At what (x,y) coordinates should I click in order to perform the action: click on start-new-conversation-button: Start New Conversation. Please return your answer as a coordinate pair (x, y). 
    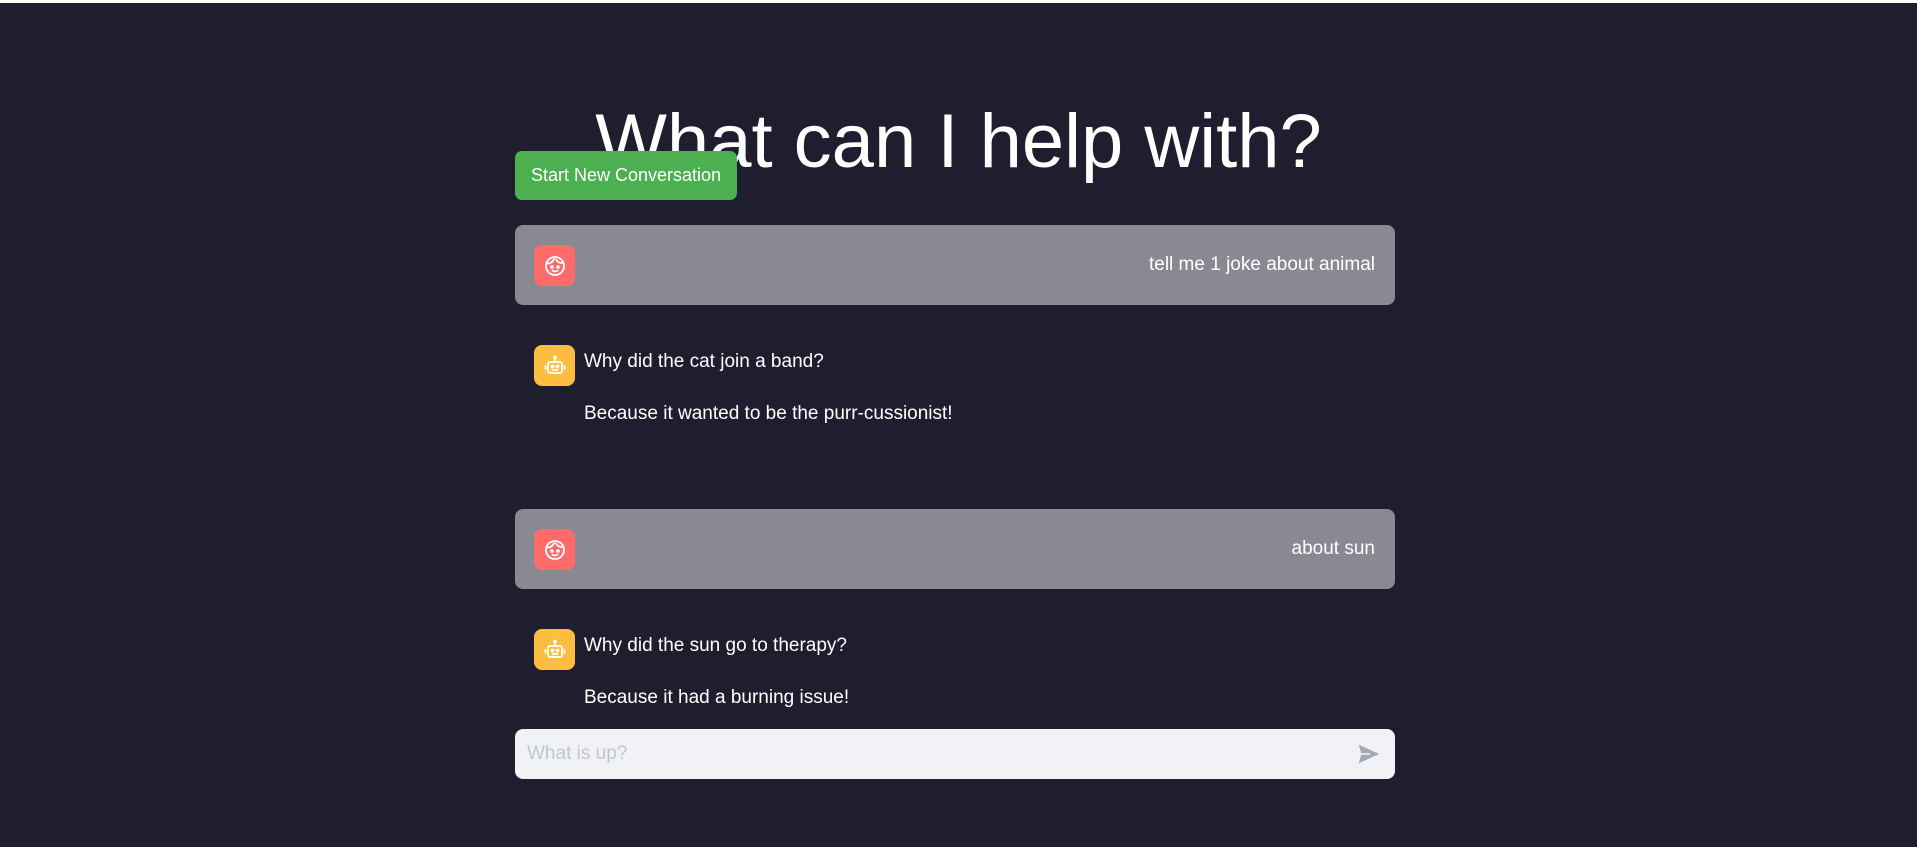
    Looking at the image, I should click on (626, 175).